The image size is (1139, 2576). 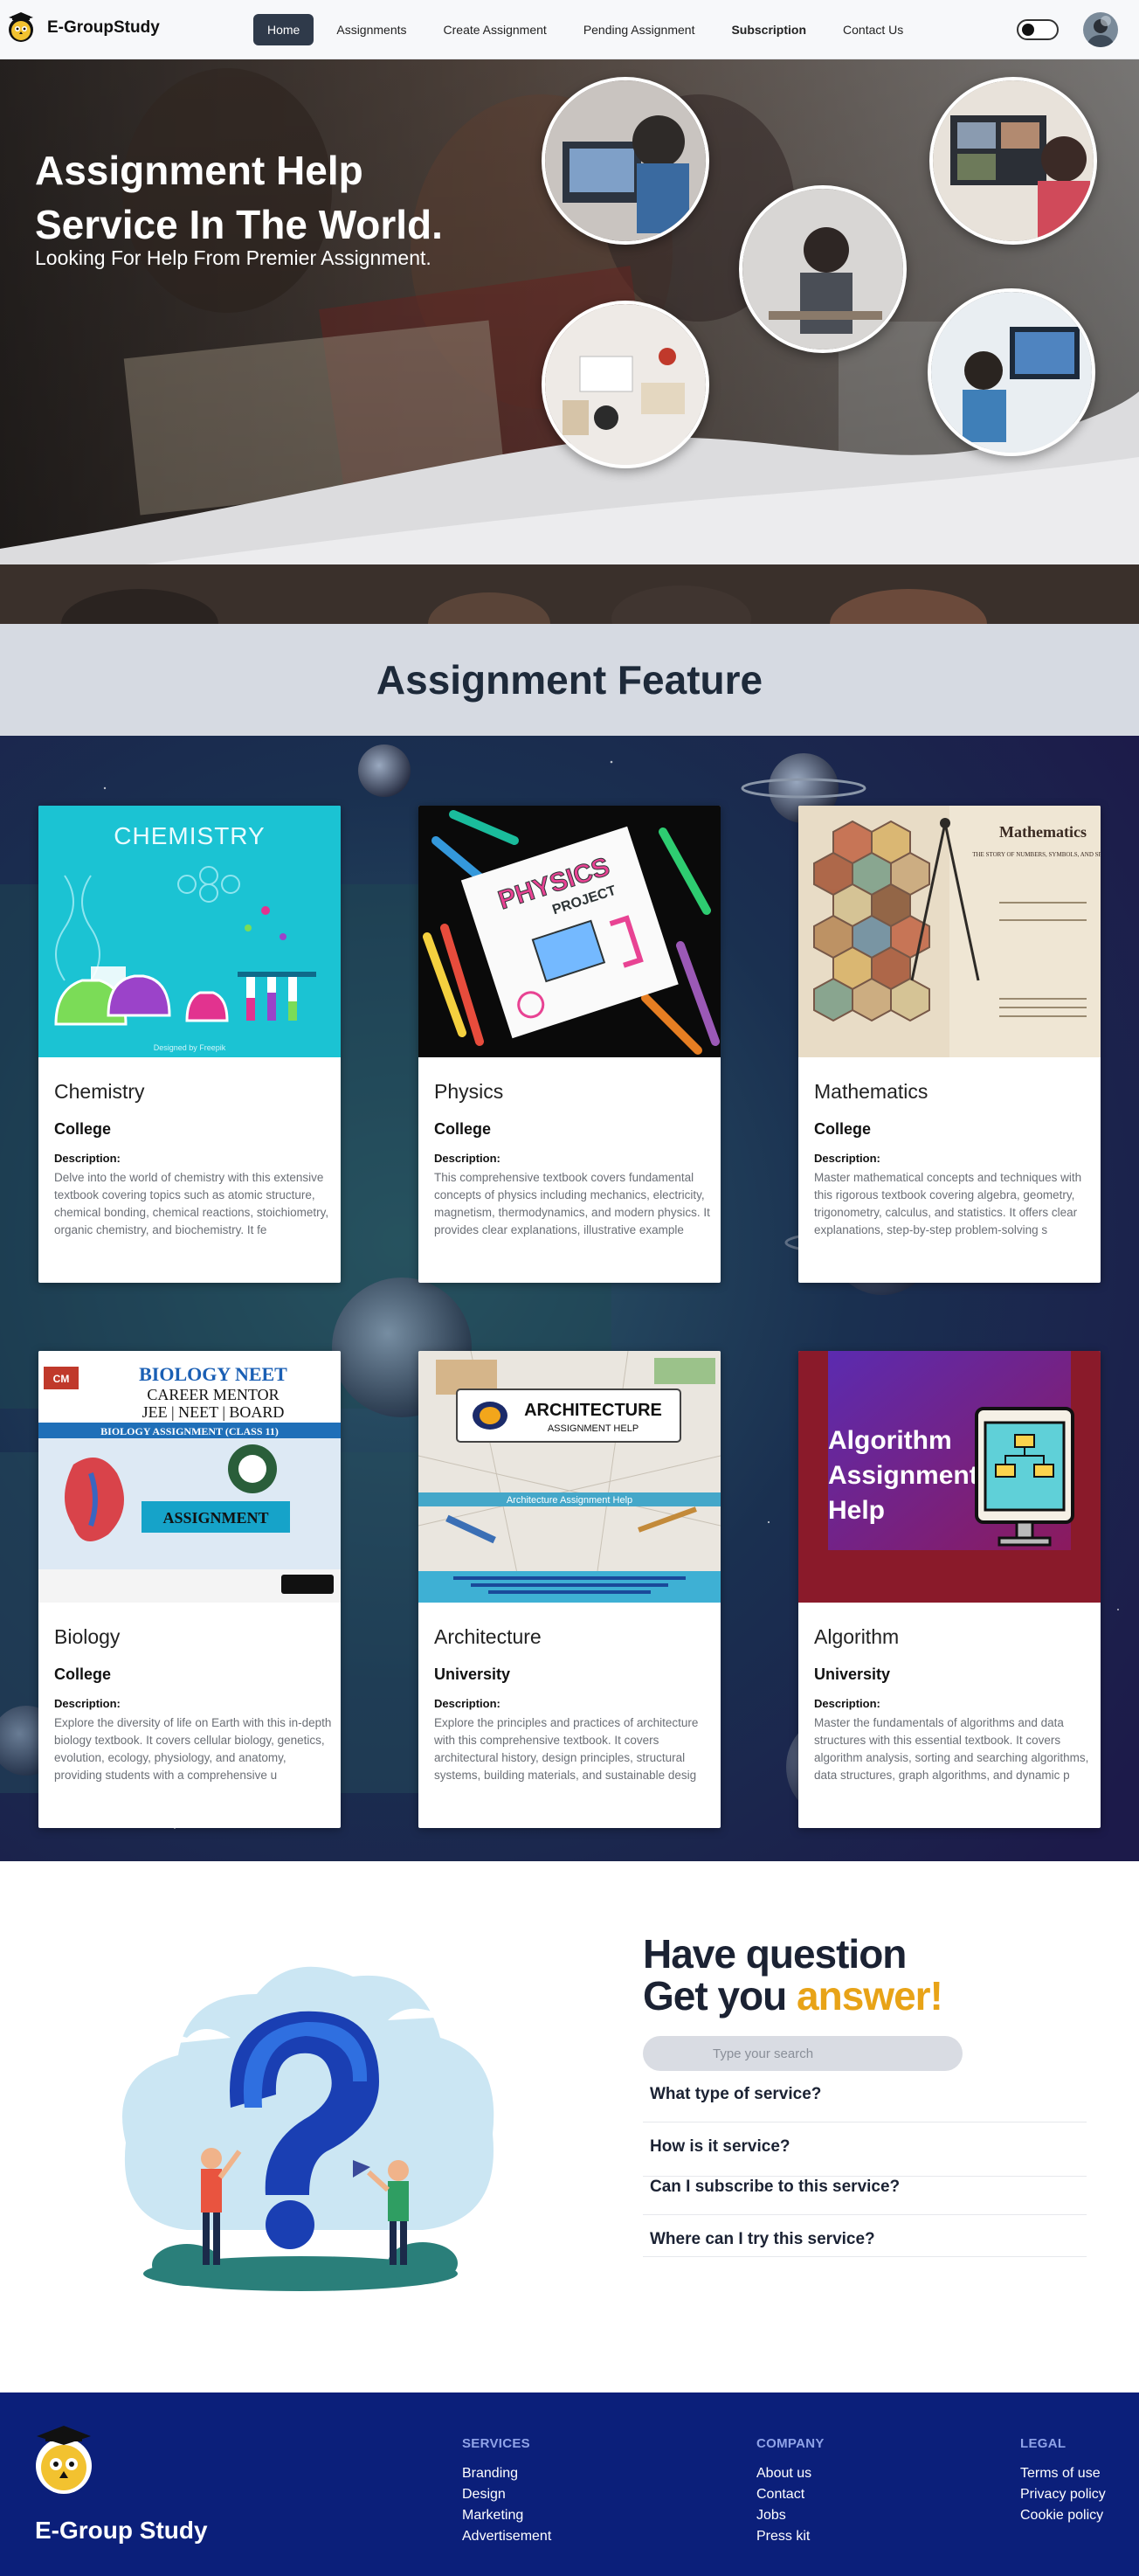 I want to click on nav-subscription: Subscription, so click(x=768, y=29).